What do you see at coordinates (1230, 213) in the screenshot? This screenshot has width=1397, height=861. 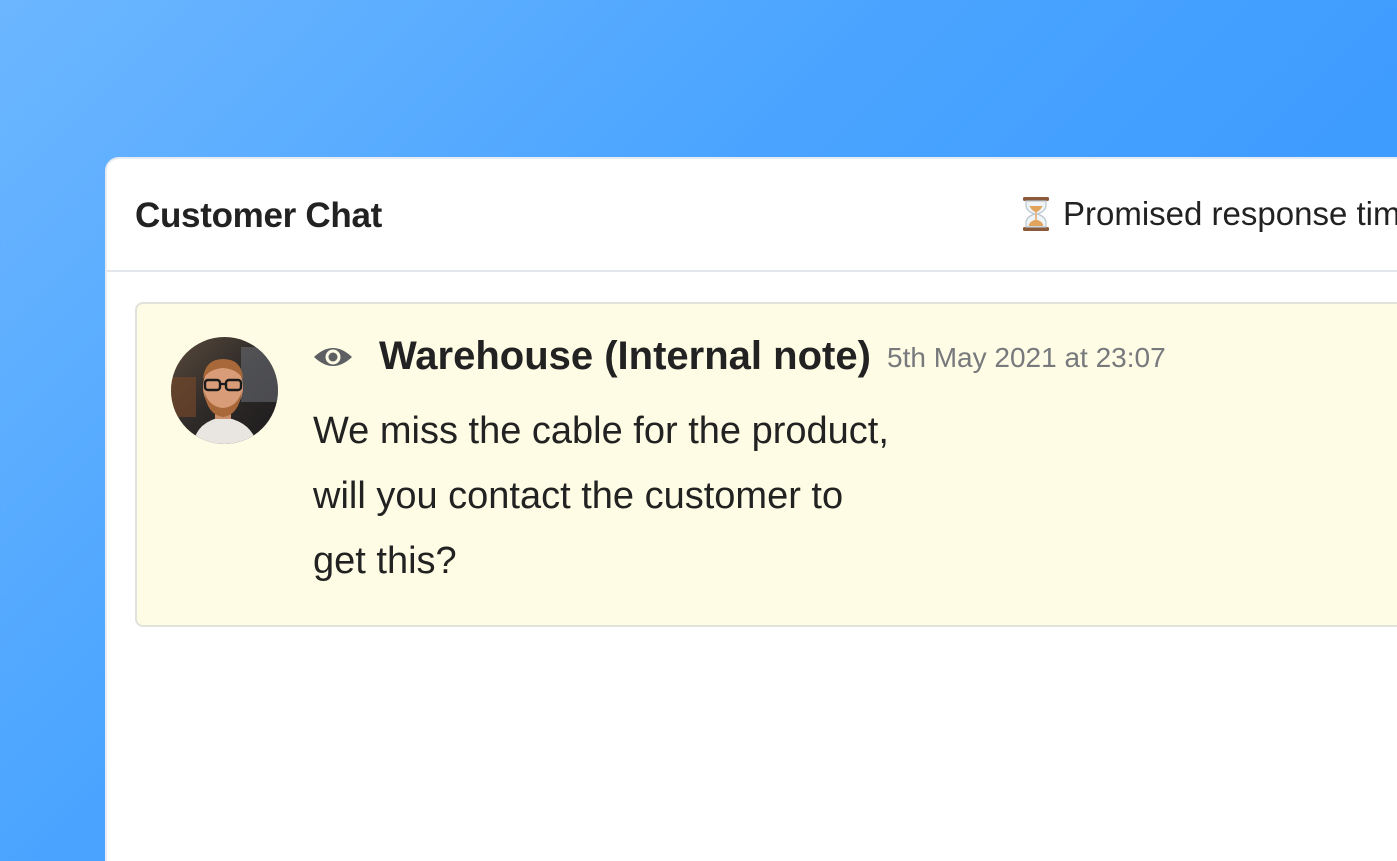 I see `response-time-label: Promised response tim` at bounding box center [1230, 213].